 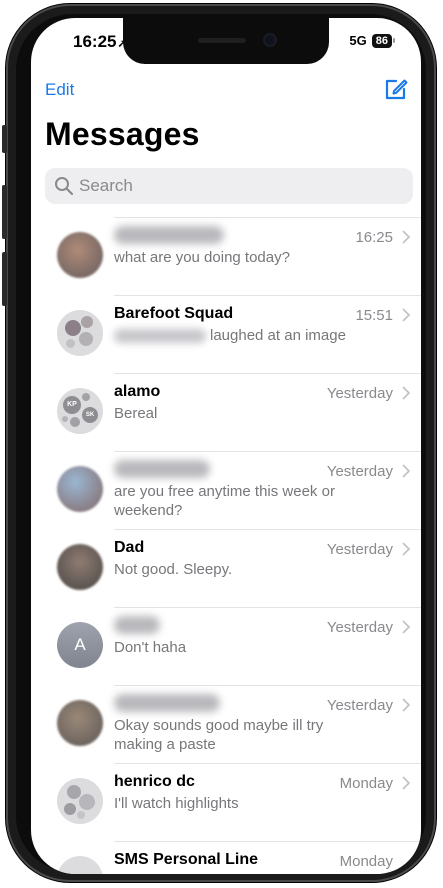 I want to click on conversation-row: henrico dc I'll watch highlights Monday, so click(x=226, y=802).